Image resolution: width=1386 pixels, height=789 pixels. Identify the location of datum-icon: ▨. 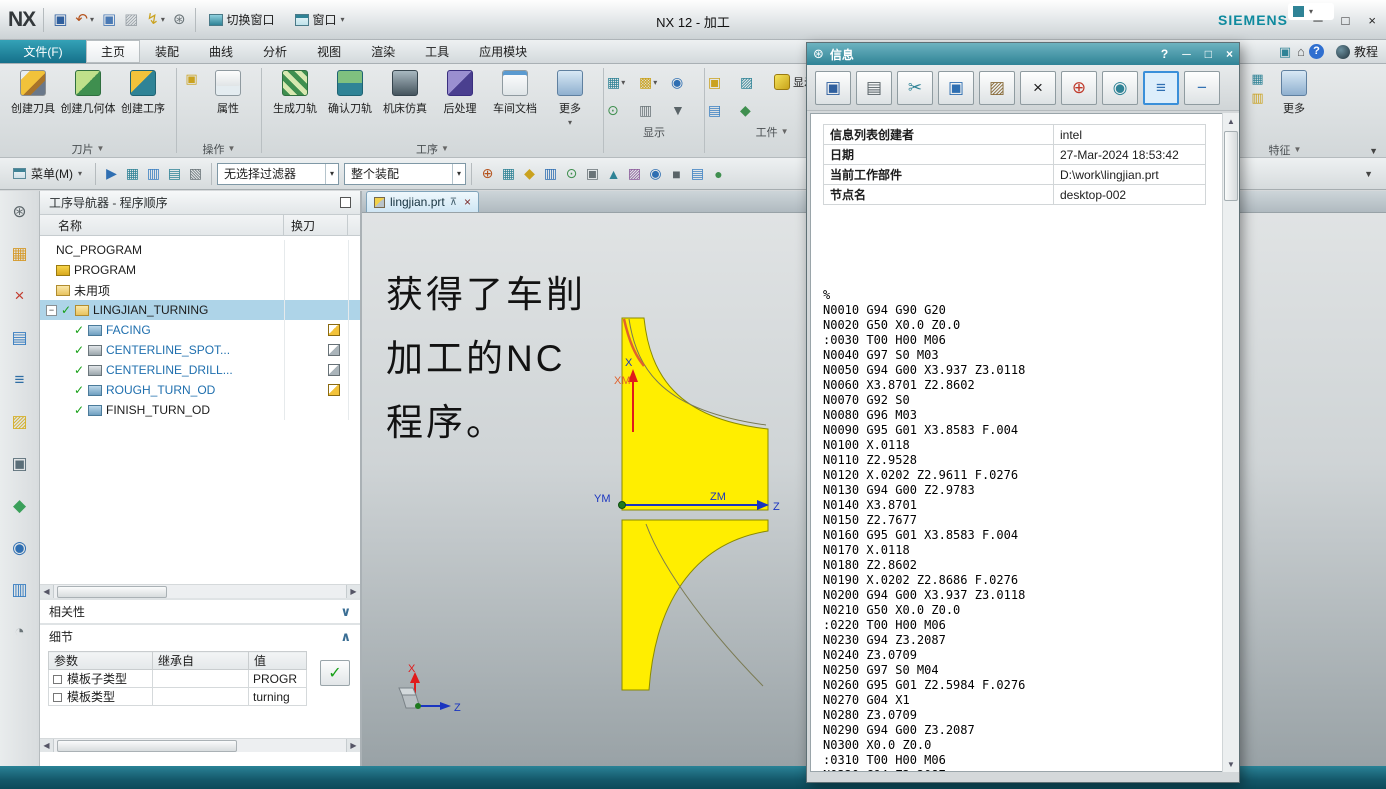
(634, 173).